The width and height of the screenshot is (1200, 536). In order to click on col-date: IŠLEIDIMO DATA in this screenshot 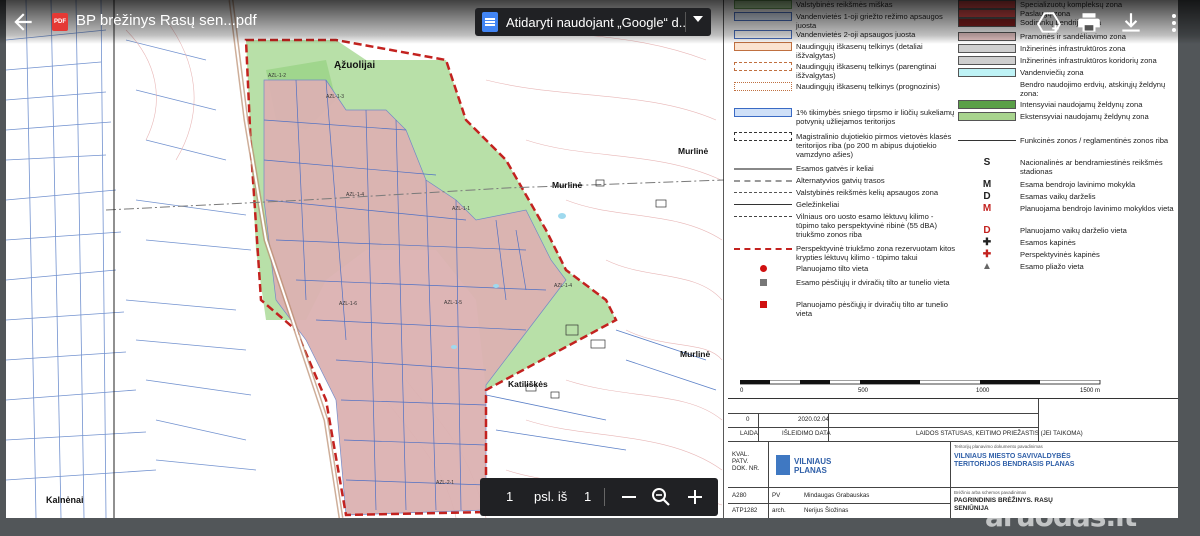, I will do `click(806, 433)`.